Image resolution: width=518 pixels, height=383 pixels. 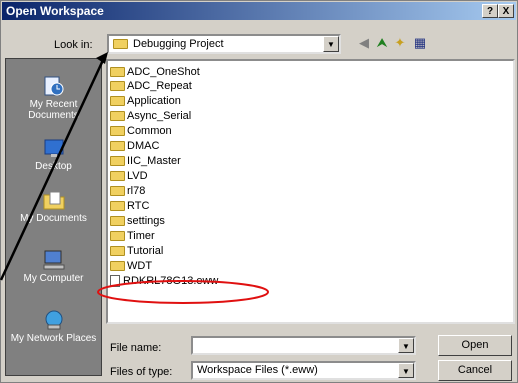 I want to click on filename-label: File name:, so click(x=136, y=348).